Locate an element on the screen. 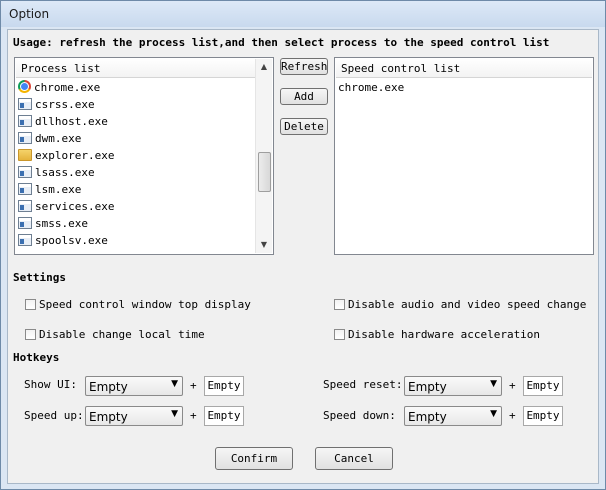 The width and height of the screenshot is (606, 490). speed-reset-label: Speed reset: is located at coordinates (363, 384).